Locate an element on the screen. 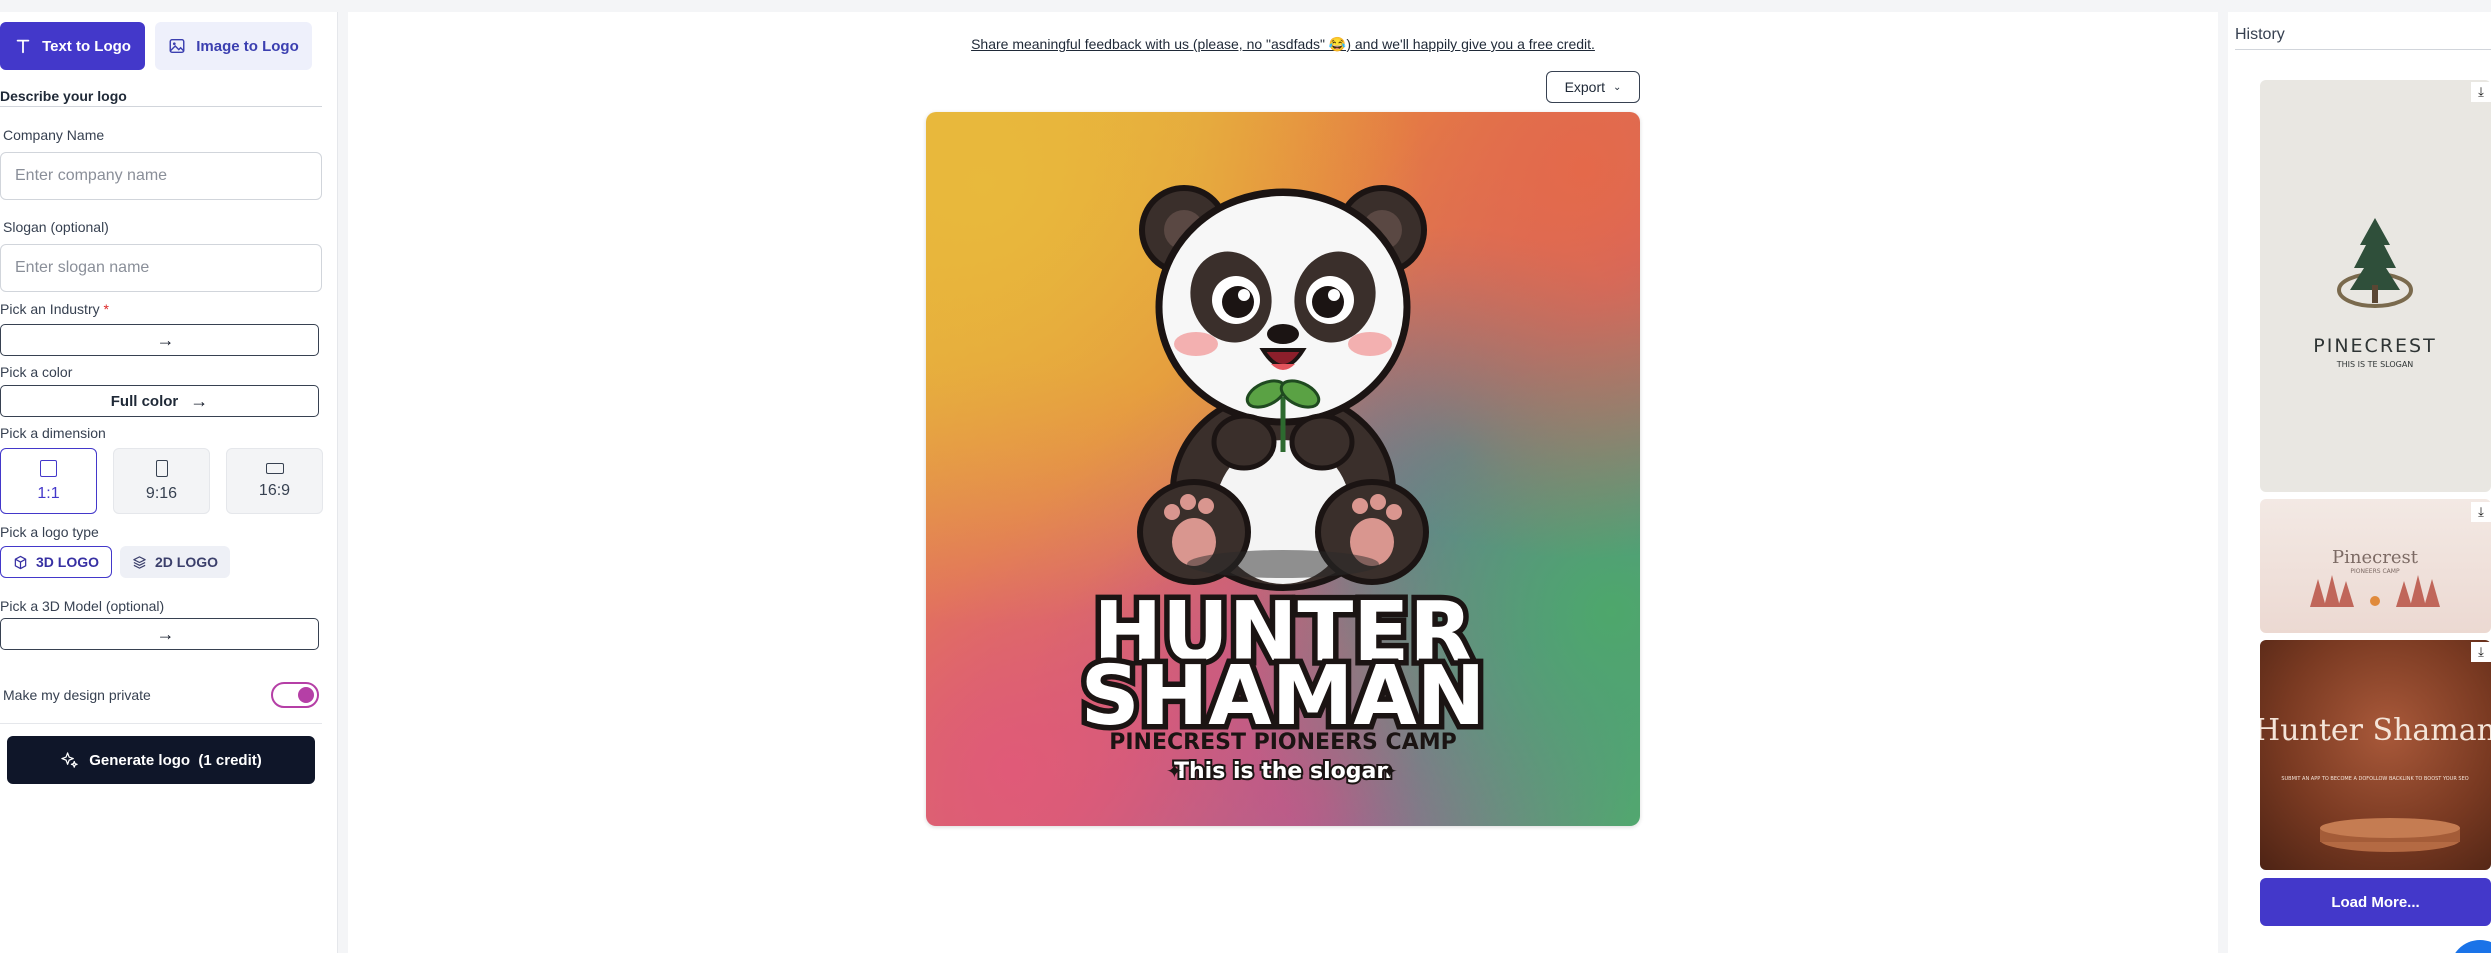 The width and height of the screenshot is (2491, 953). logo-type-label: Pick a logo type is located at coordinates (49, 532).